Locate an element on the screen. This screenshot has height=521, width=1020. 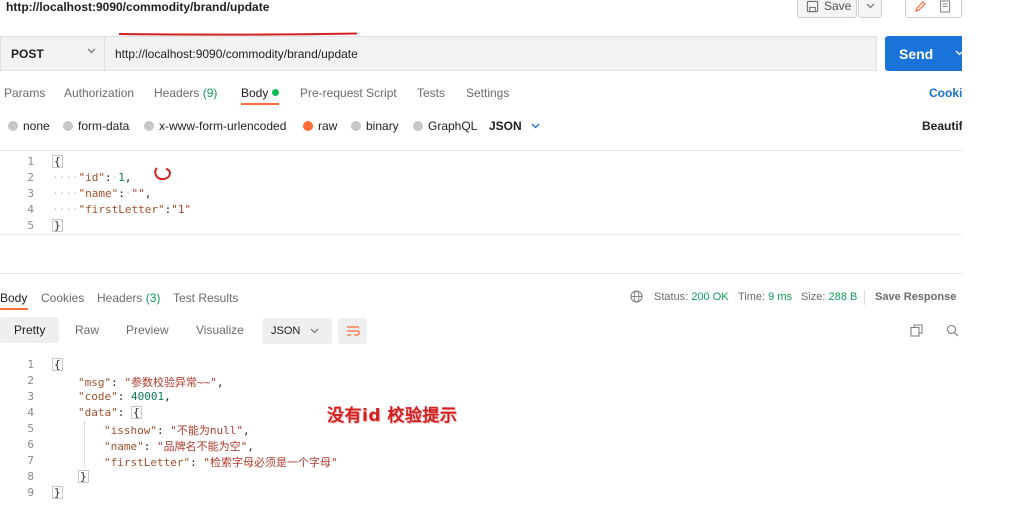
search-icon is located at coordinates (952, 330).